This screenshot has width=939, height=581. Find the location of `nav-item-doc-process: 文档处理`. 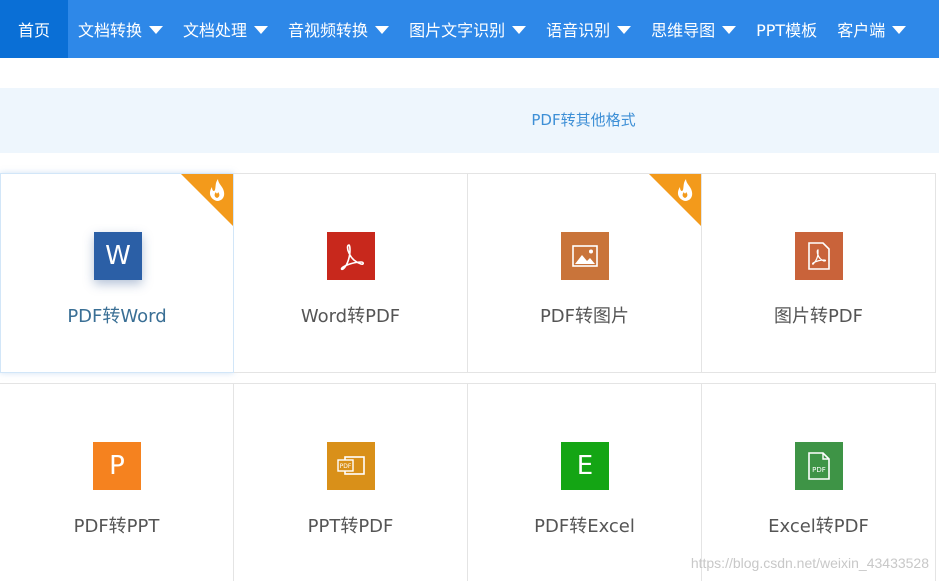

nav-item-doc-process: 文档处理 is located at coordinates (225, 29).